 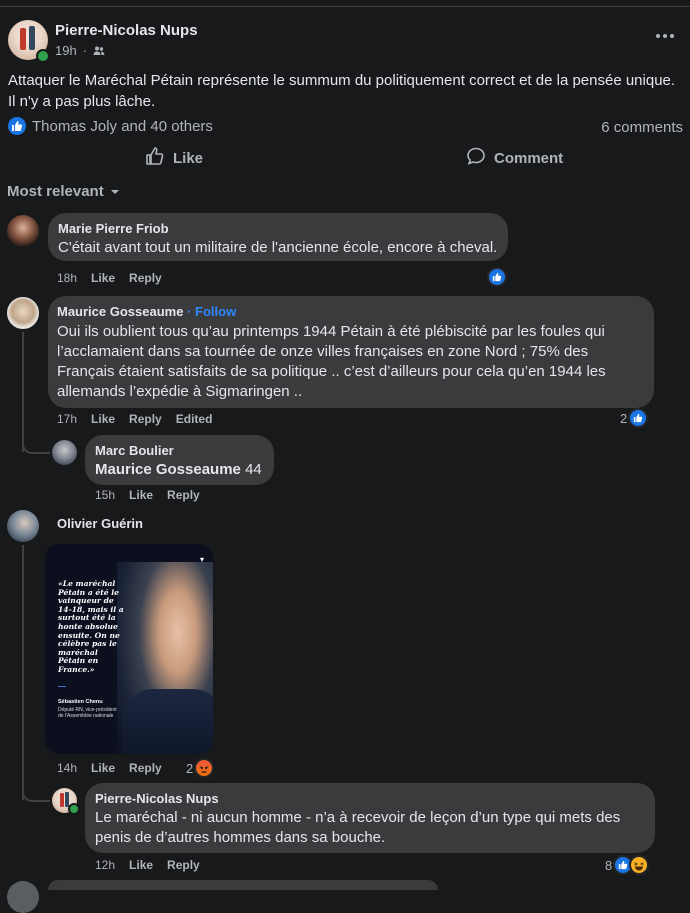 I want to click on top-divider, so click(x=345, y=6).